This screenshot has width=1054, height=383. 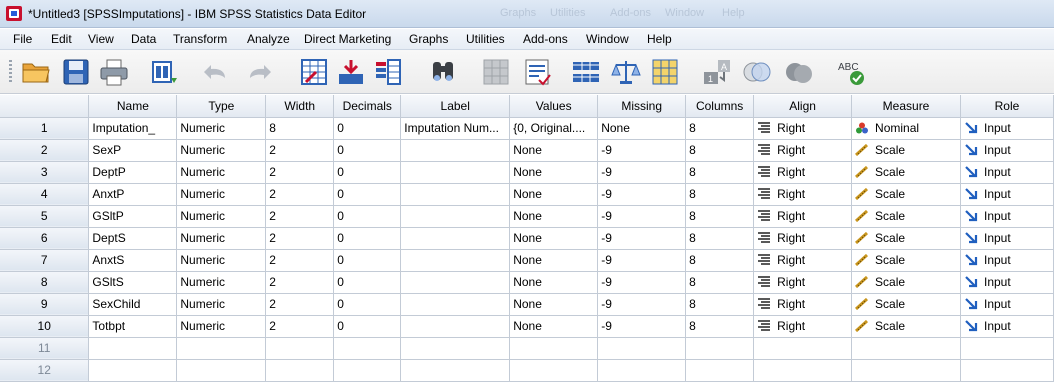 What do you see at coordinates (906, 128) in the screenshot?
I see `cell-measure: Nominal` at bounding box center [906, 128].